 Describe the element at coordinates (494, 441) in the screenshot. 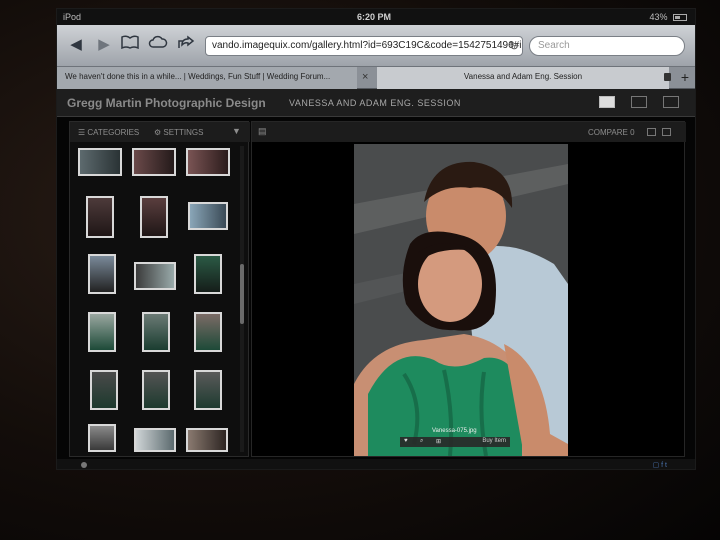

I see `buy-item-button: Buy Item` at that location.